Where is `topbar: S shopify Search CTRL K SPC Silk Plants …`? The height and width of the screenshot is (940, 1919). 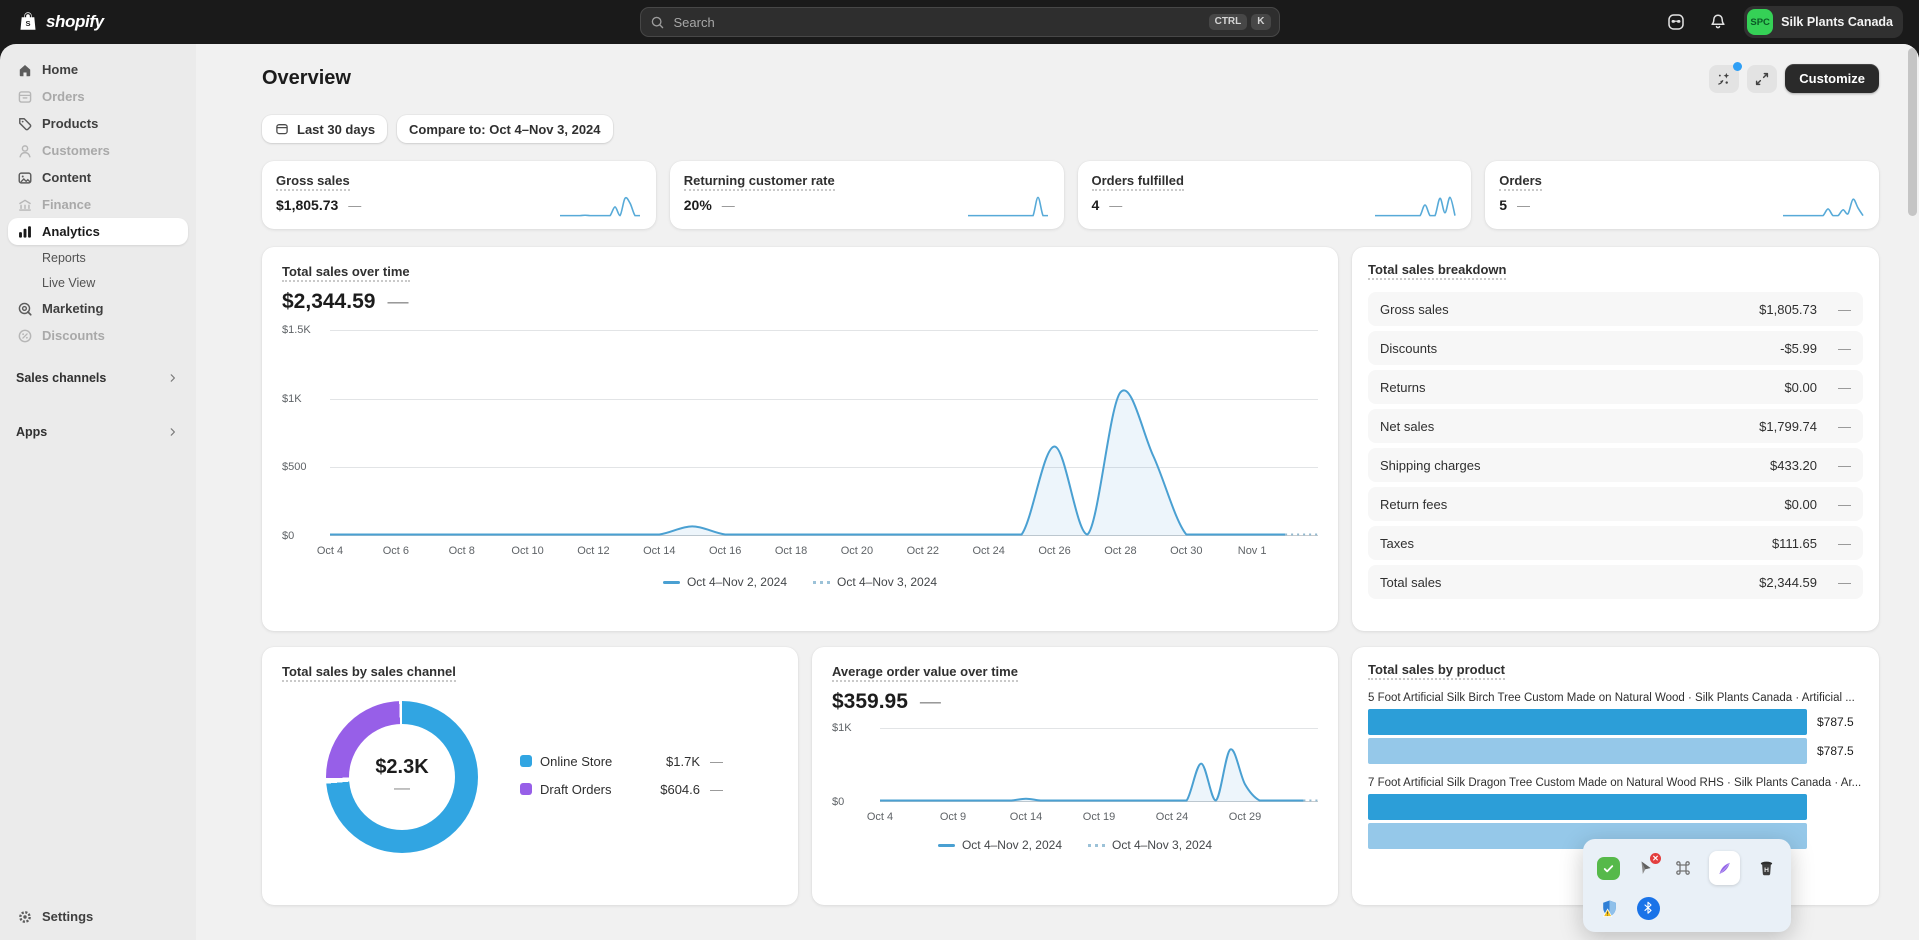 topbar: S shopify Search CTRL K SPC Silk Plants … is located at coordinates (959, 22).